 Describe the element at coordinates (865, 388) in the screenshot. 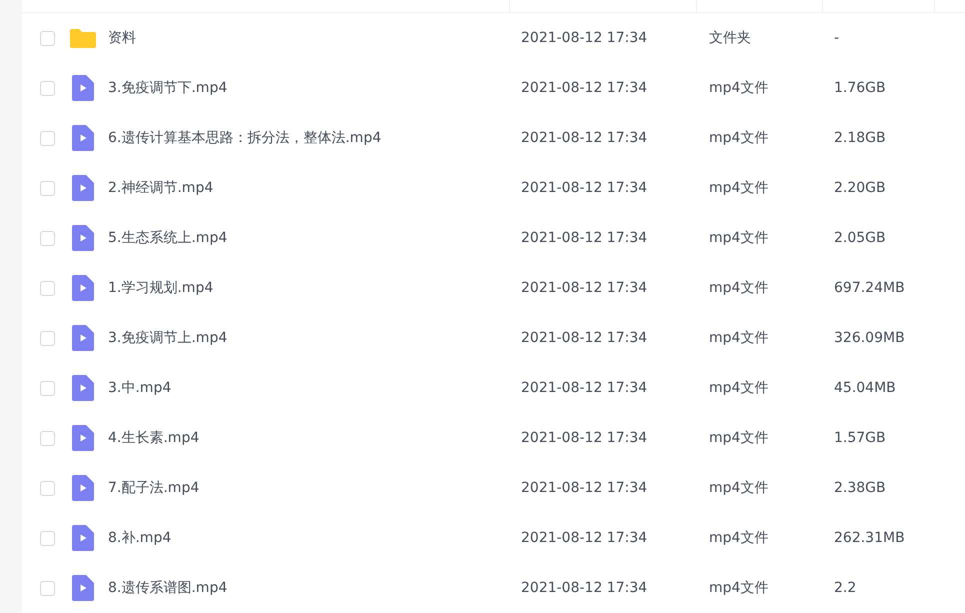

I see `file-size: 45.04MB` at that location.